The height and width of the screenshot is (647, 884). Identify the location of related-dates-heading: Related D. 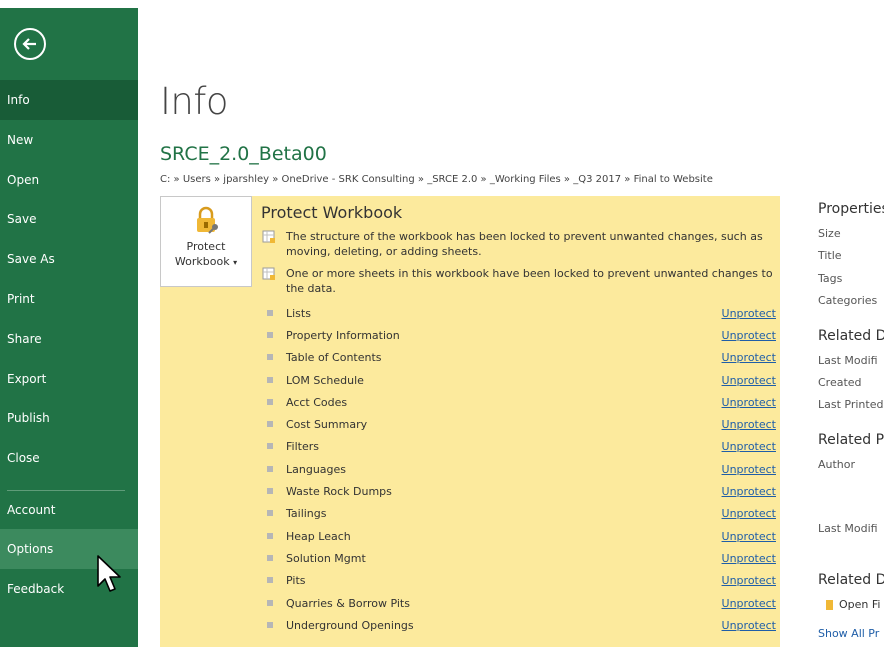
(851, 336).